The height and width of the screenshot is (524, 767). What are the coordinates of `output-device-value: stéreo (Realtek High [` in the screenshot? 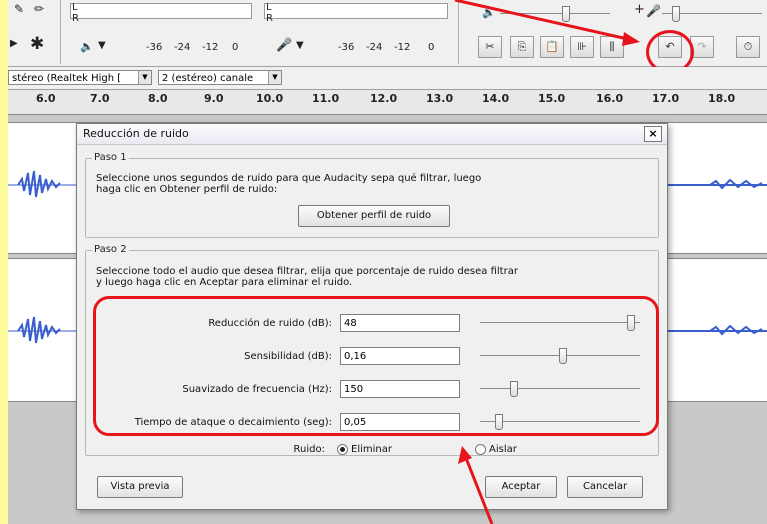 It's located at (67, 78).